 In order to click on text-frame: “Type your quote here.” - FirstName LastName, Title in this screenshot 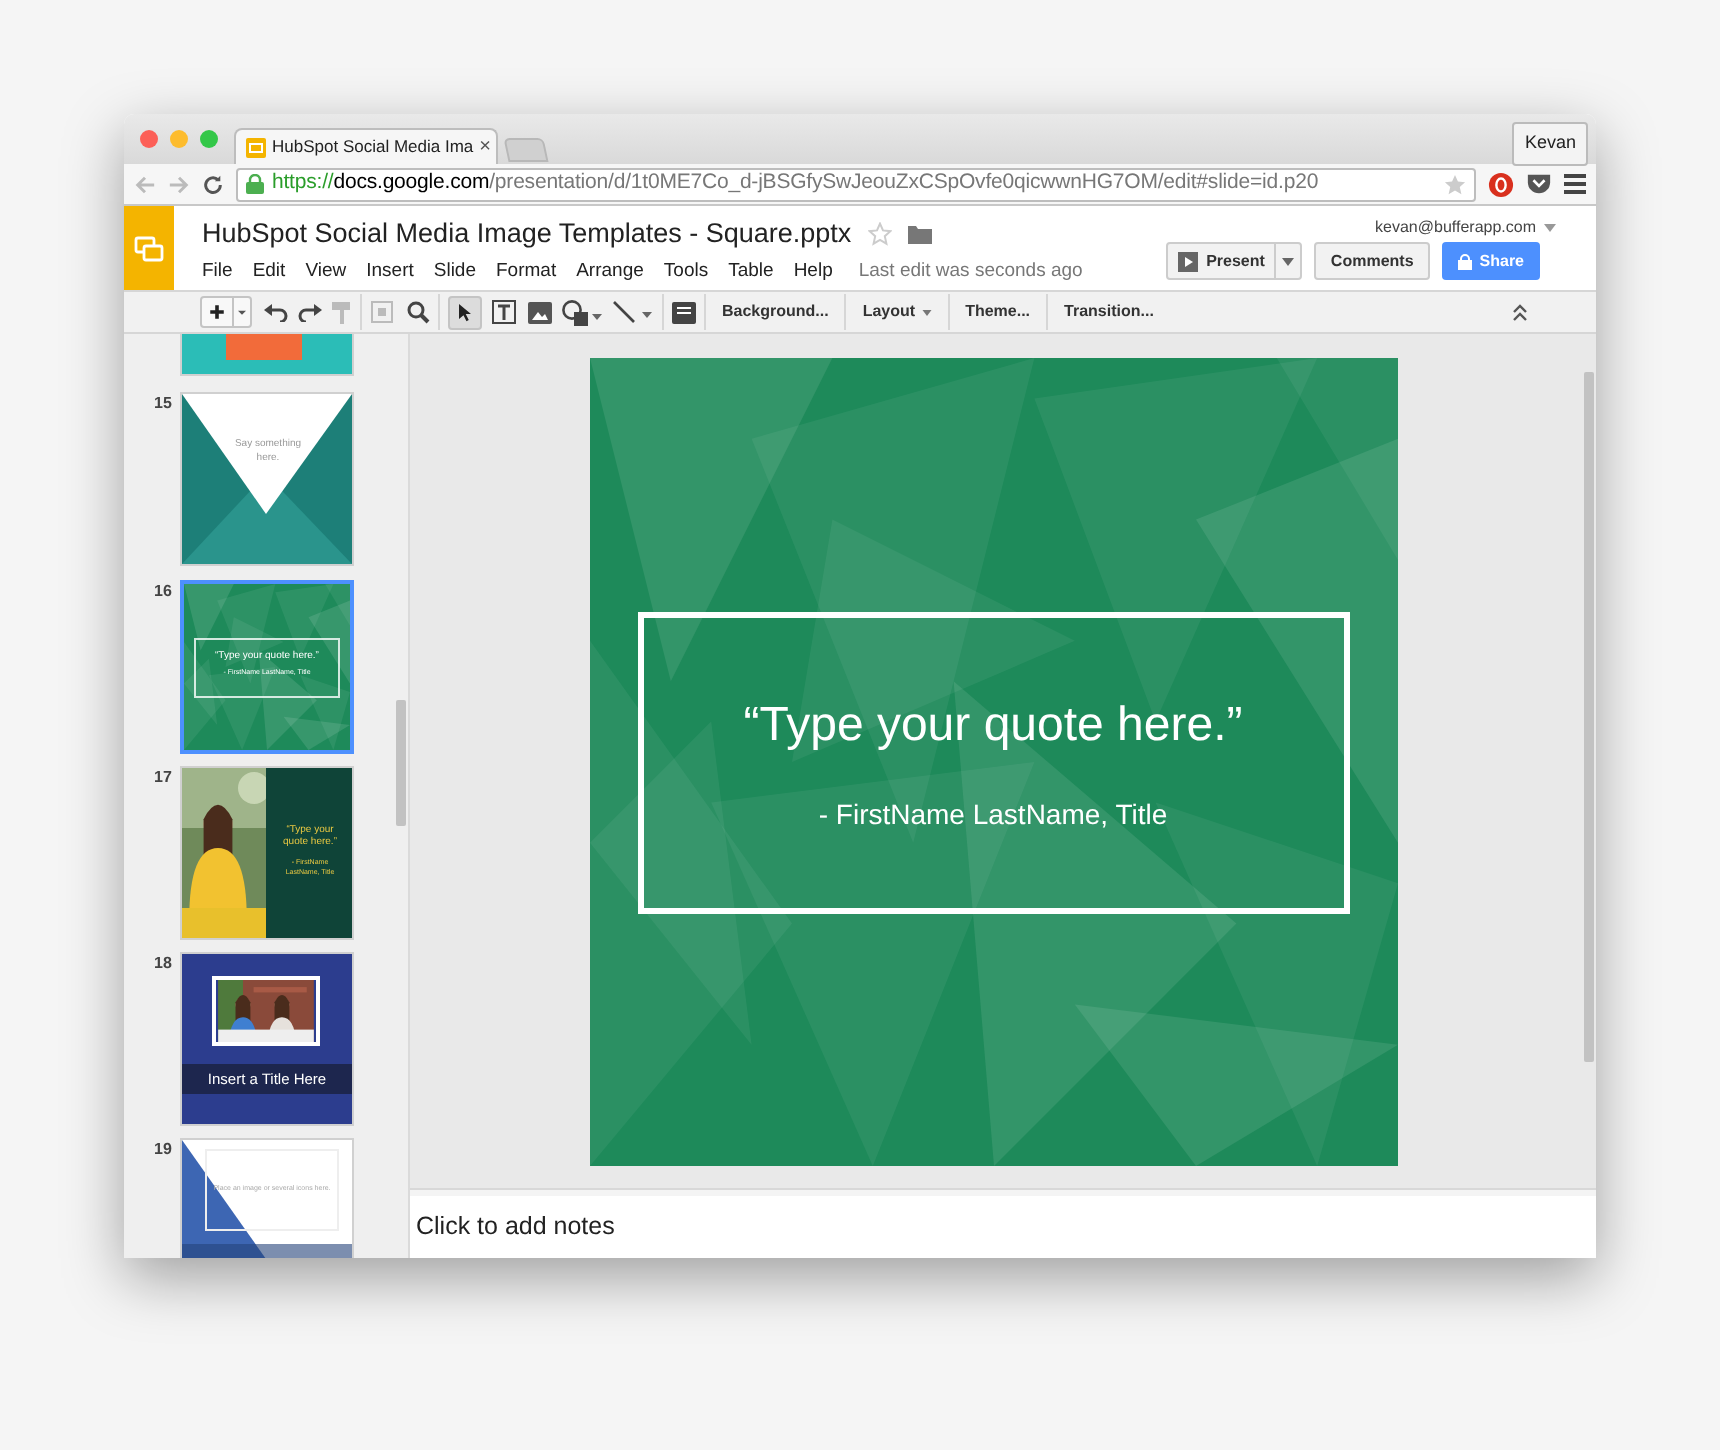, I will do `click(993, 763)`.